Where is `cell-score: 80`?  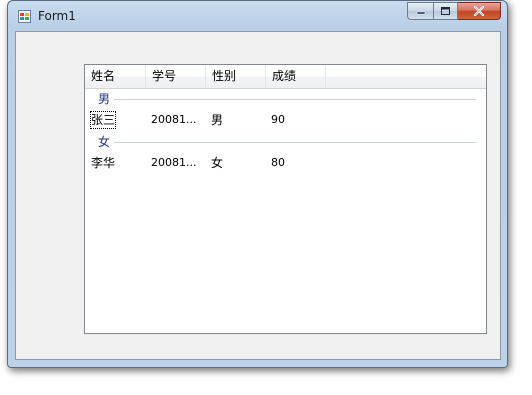
cell-score: 80 is located at coordinates (278, 162).